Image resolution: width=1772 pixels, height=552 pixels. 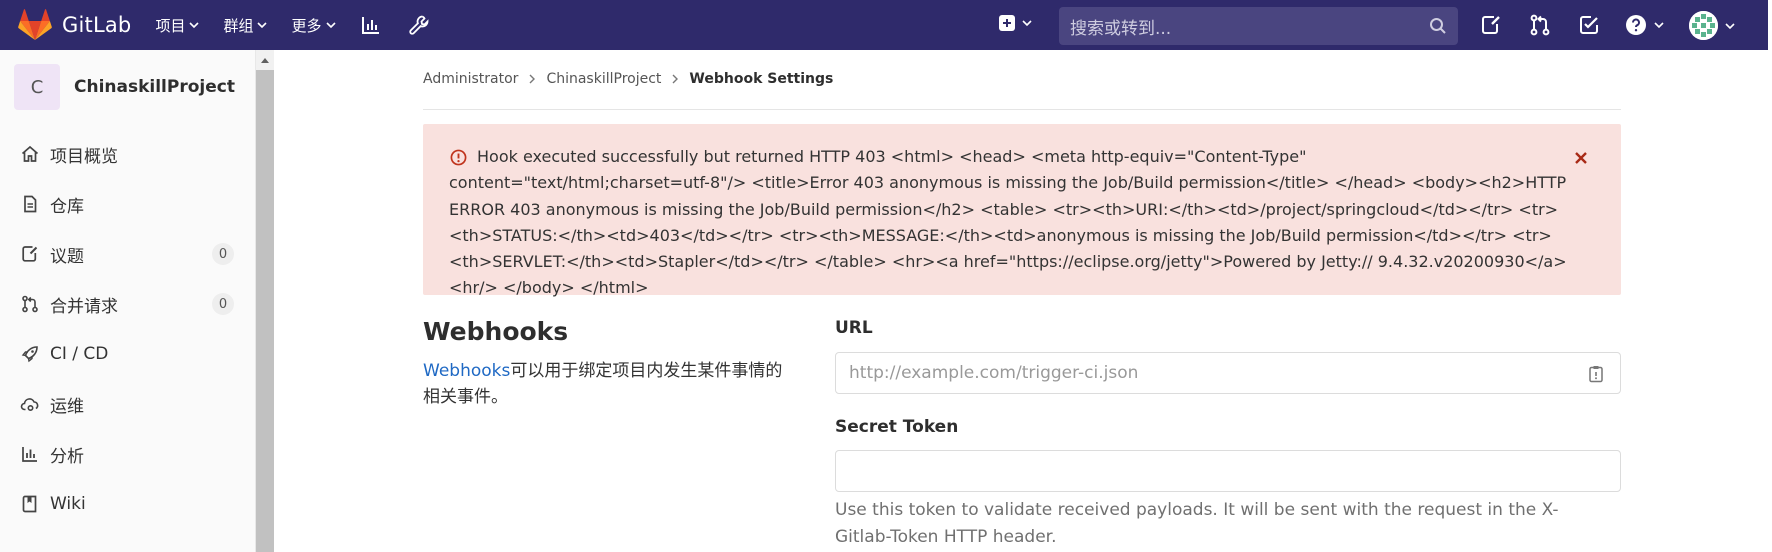 I want to click on issues-count-badge: 0, so click(x=223, y=254).